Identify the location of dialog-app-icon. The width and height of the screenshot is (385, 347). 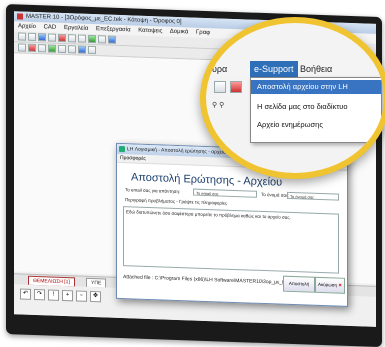
(122, 149).